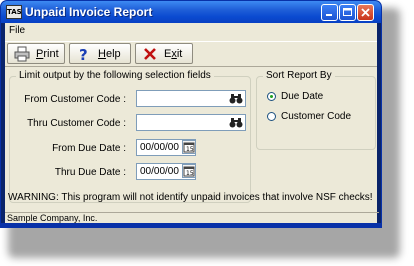 This screenshot has height=266, width=414. I want to click on title-bar: TAS Unpaid Invoice Report, so click(191, 12).